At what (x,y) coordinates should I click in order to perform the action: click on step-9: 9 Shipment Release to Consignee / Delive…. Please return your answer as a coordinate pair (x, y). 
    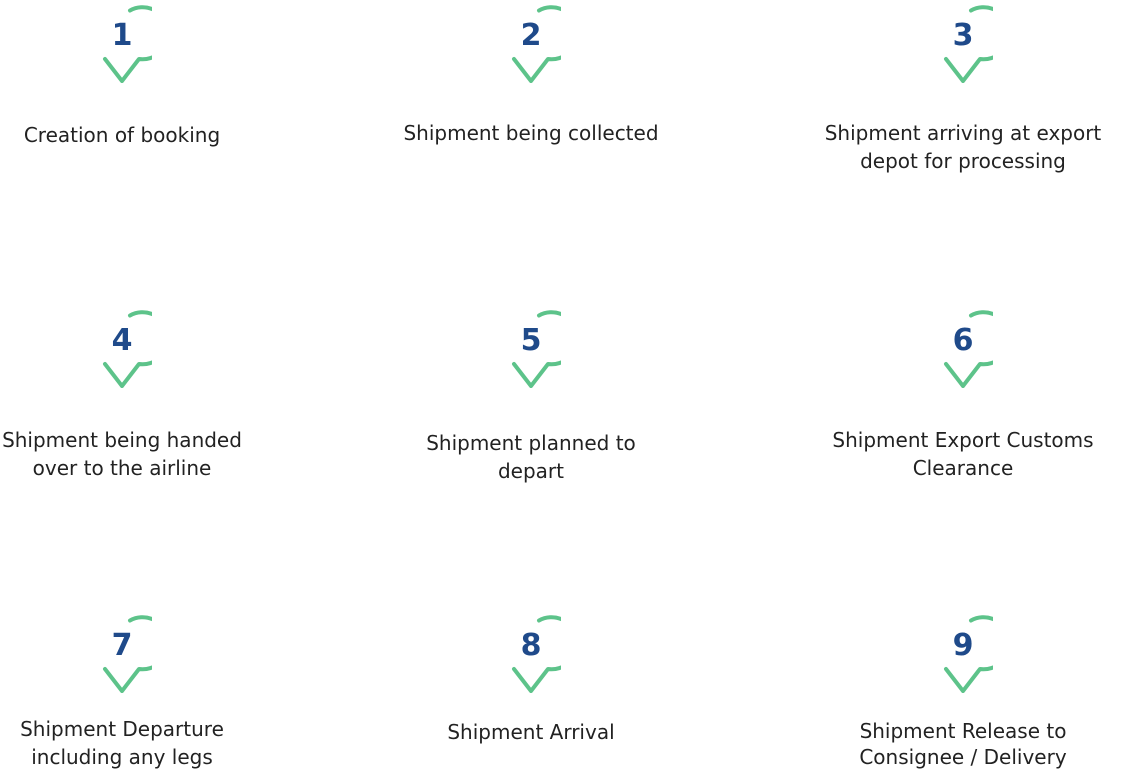
    Looking at the image, I should click on (957, 692).